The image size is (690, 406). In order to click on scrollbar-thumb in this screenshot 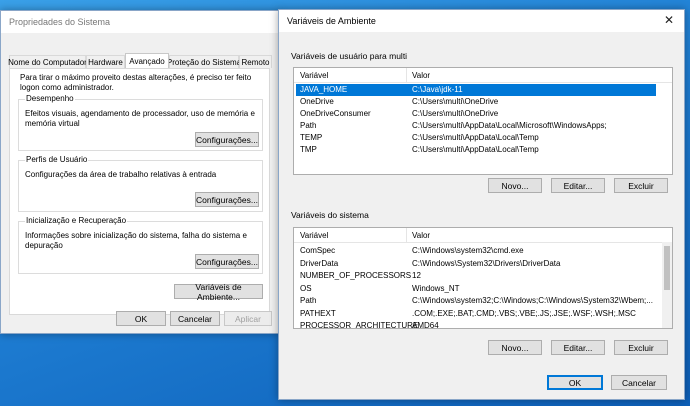, I will do `click(667, 268)`.